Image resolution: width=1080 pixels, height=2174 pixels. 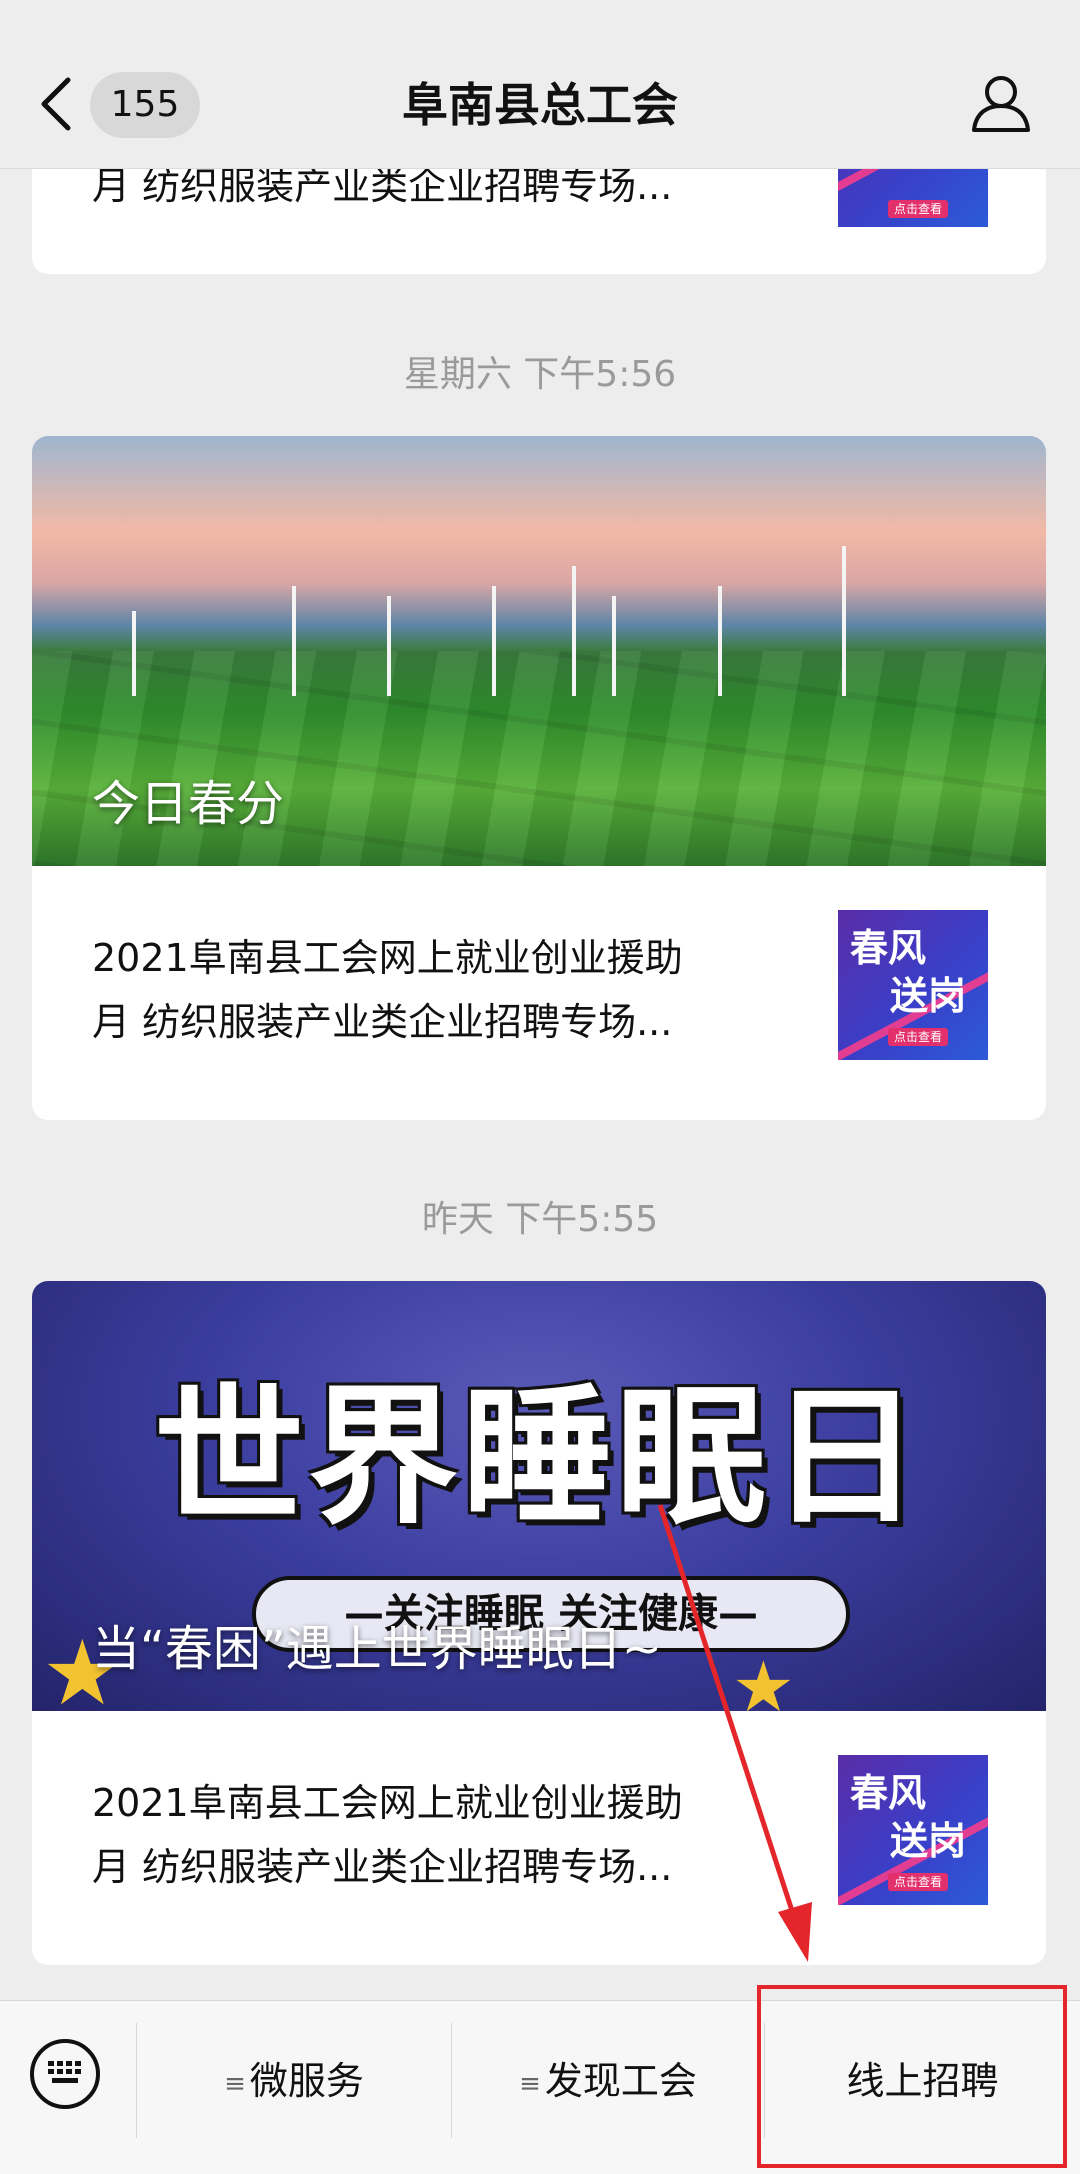 I want to click on page-title: 阜南县总工会, so click(x=540, y=105).